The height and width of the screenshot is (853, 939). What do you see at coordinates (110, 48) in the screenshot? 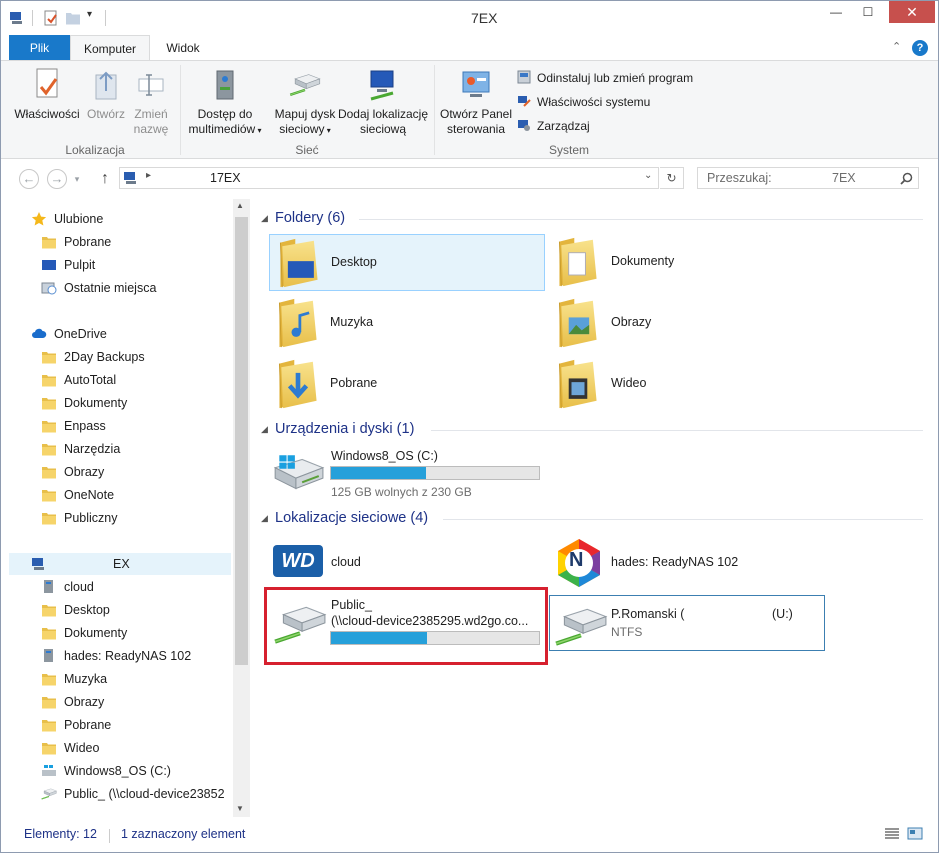
I see `tab-computer: Komputer` at bounding box center [110, 48].